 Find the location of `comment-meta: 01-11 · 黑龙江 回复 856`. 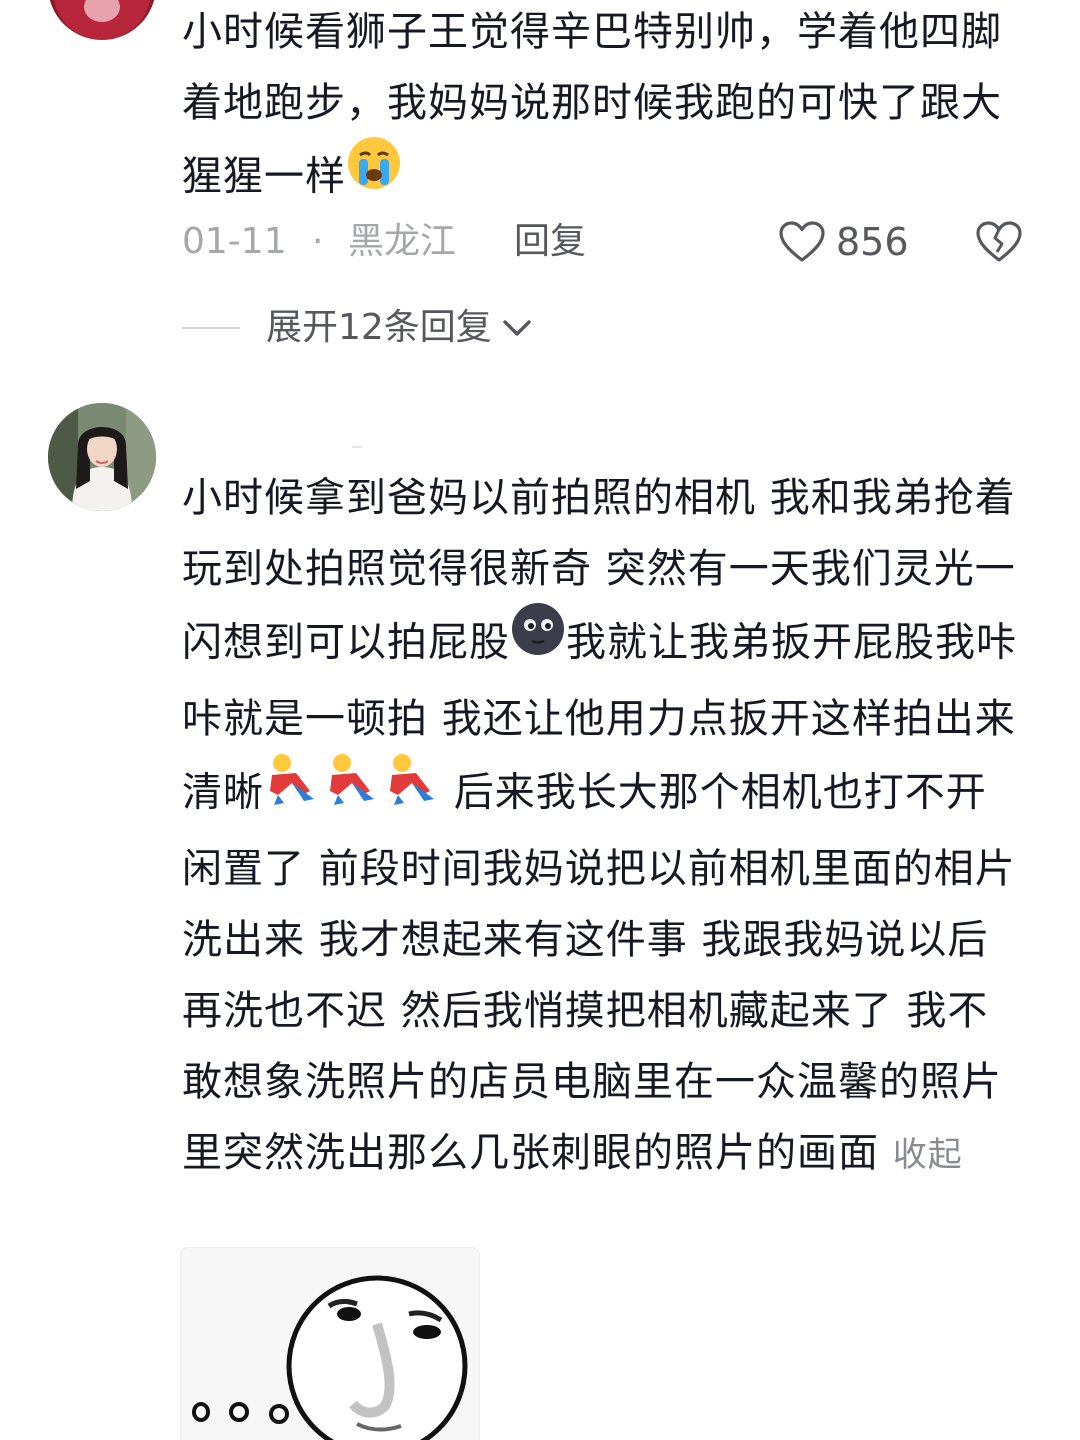

comment-meta: 01-11 · 黑龙江 回复 856 is located at coordinates (607, 242).